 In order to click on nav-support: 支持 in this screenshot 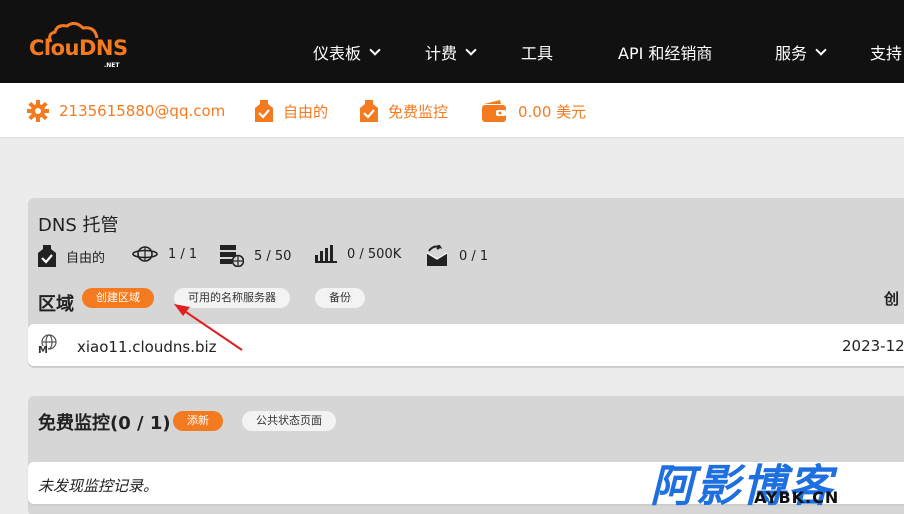, I will do `click(886, 52)`.